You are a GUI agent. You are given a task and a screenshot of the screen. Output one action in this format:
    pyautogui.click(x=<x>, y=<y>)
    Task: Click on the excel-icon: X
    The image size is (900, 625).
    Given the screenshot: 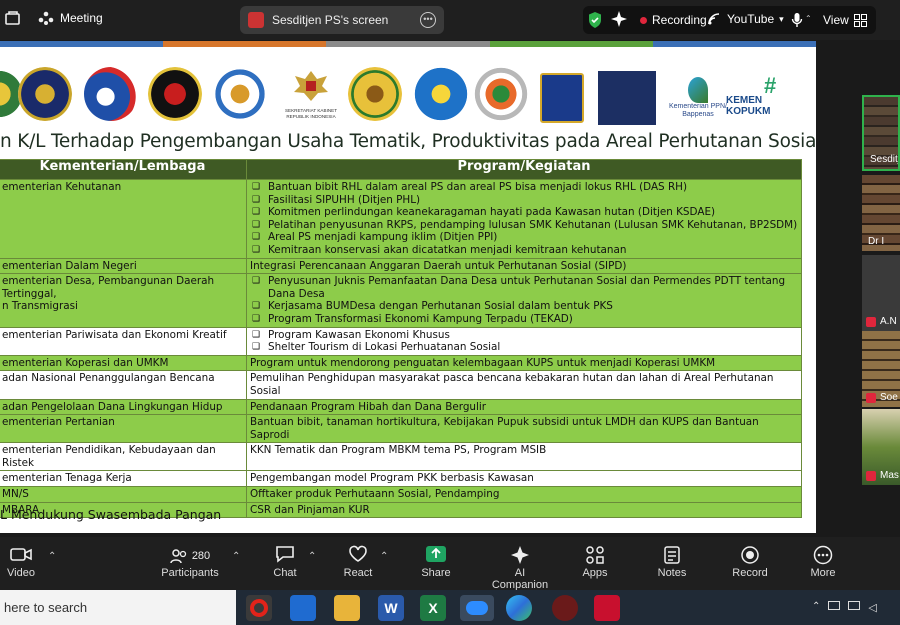 What is the action you would take?
    pyautogui.click(x=433, y=608)
    